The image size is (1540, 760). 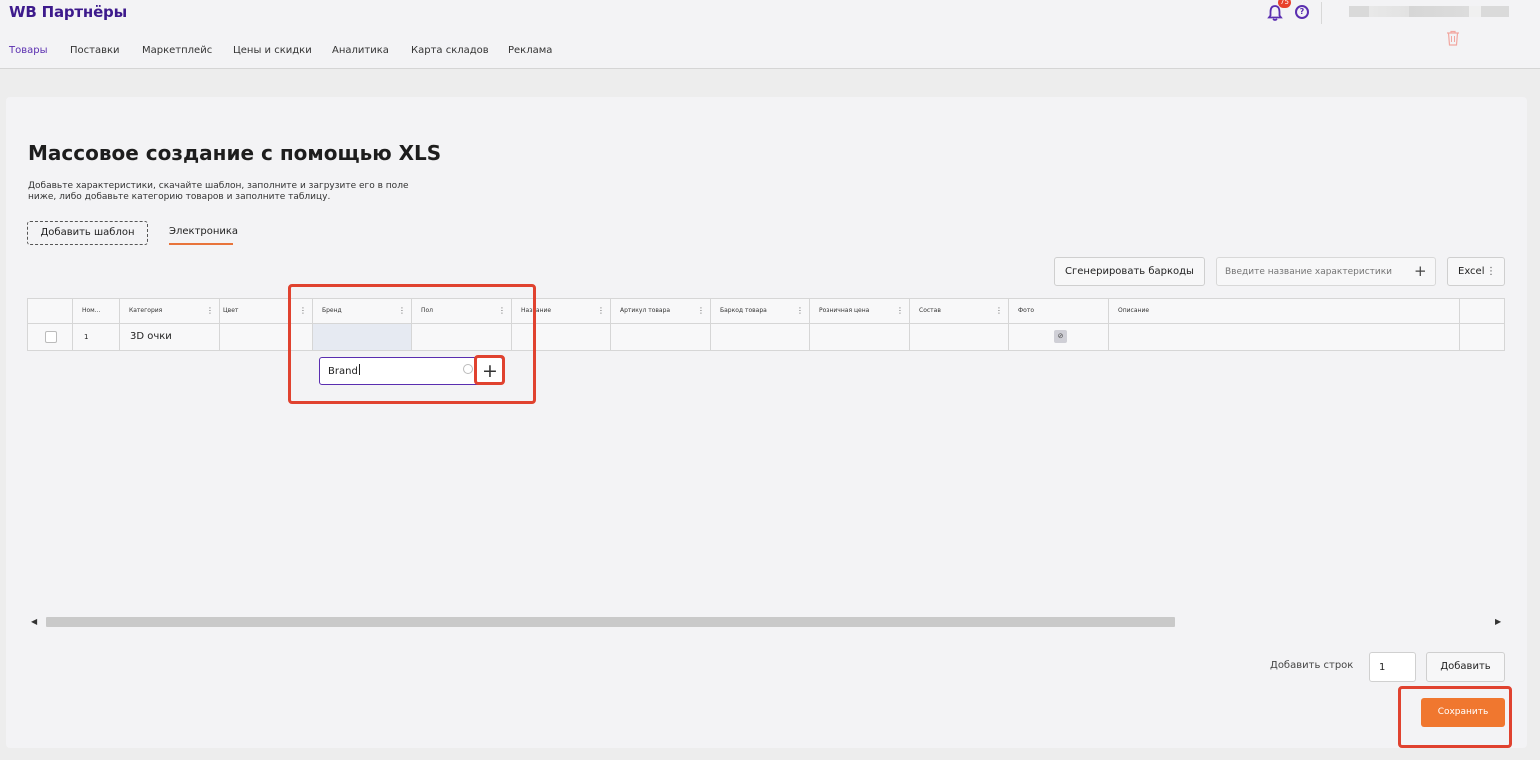 What do you see at coordinates (1491, 271) in the screenshot?
I see `more-vertical-icon: ⋮` at bounding box center [1491, 271].